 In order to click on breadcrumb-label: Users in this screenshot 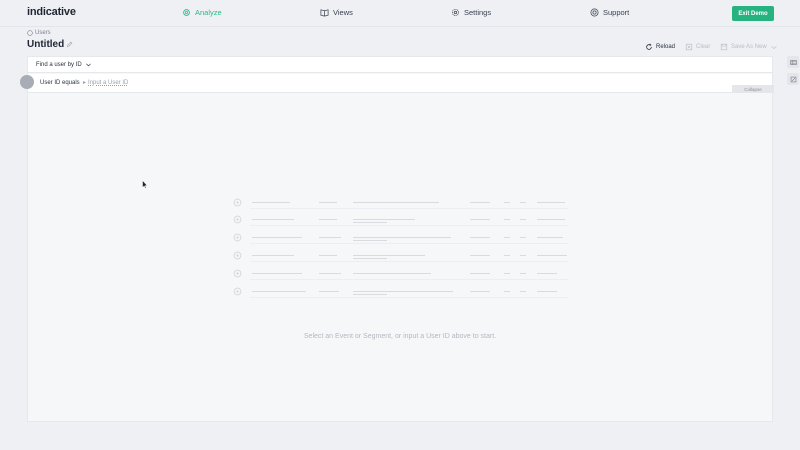, I will do `click(43, 33)`.